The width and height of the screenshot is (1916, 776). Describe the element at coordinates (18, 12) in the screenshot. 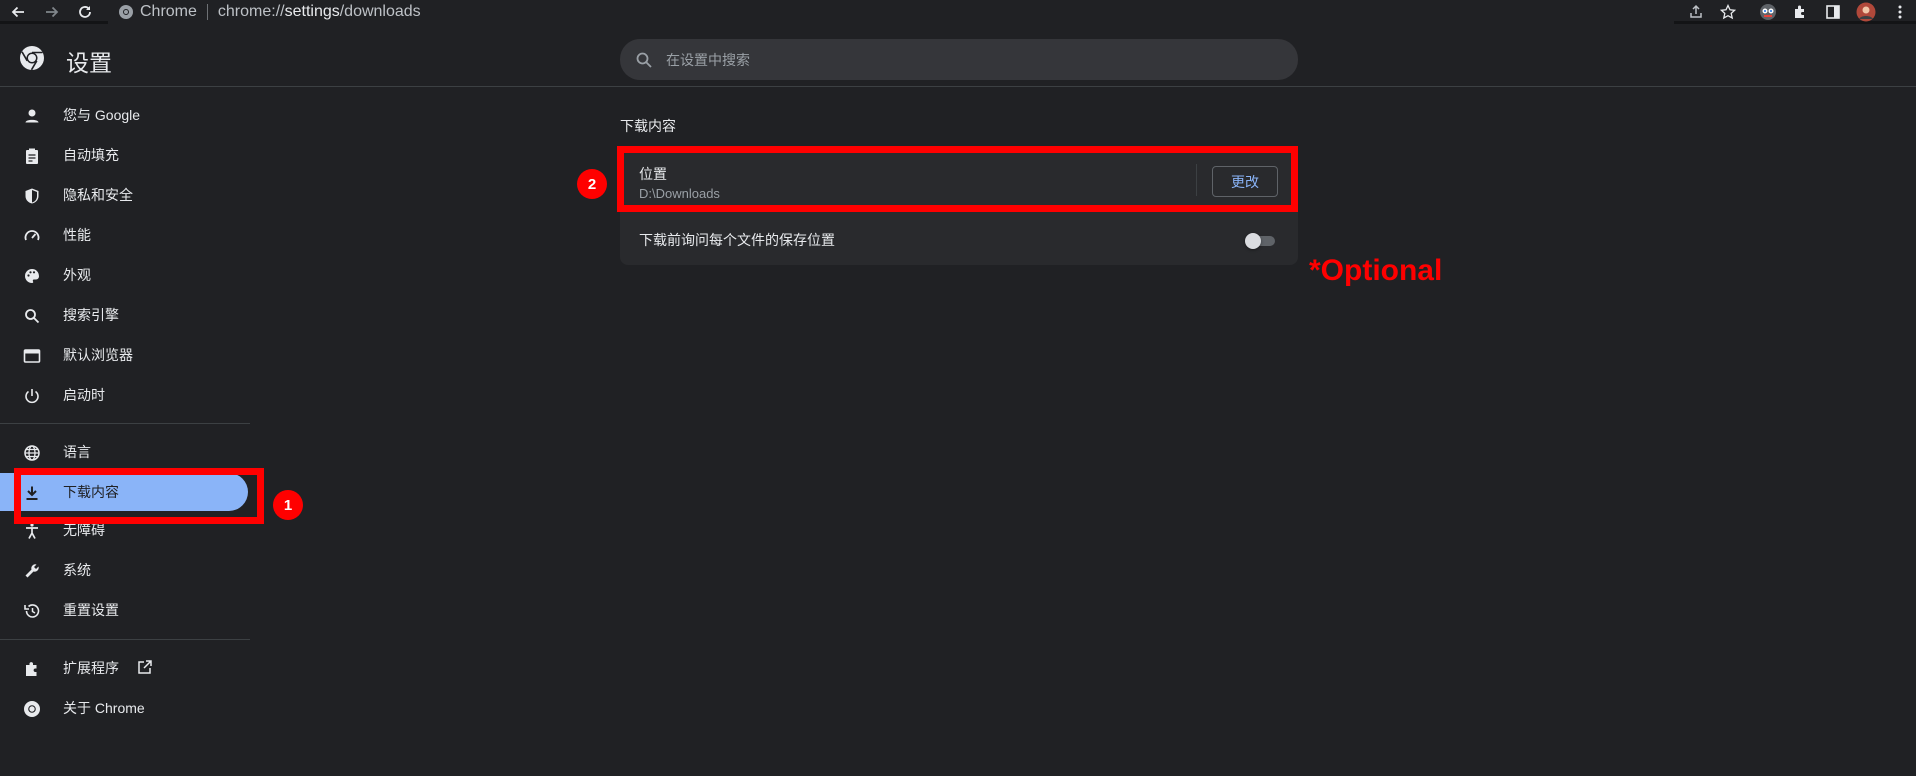

I see `back-arrow-icon` at that location.